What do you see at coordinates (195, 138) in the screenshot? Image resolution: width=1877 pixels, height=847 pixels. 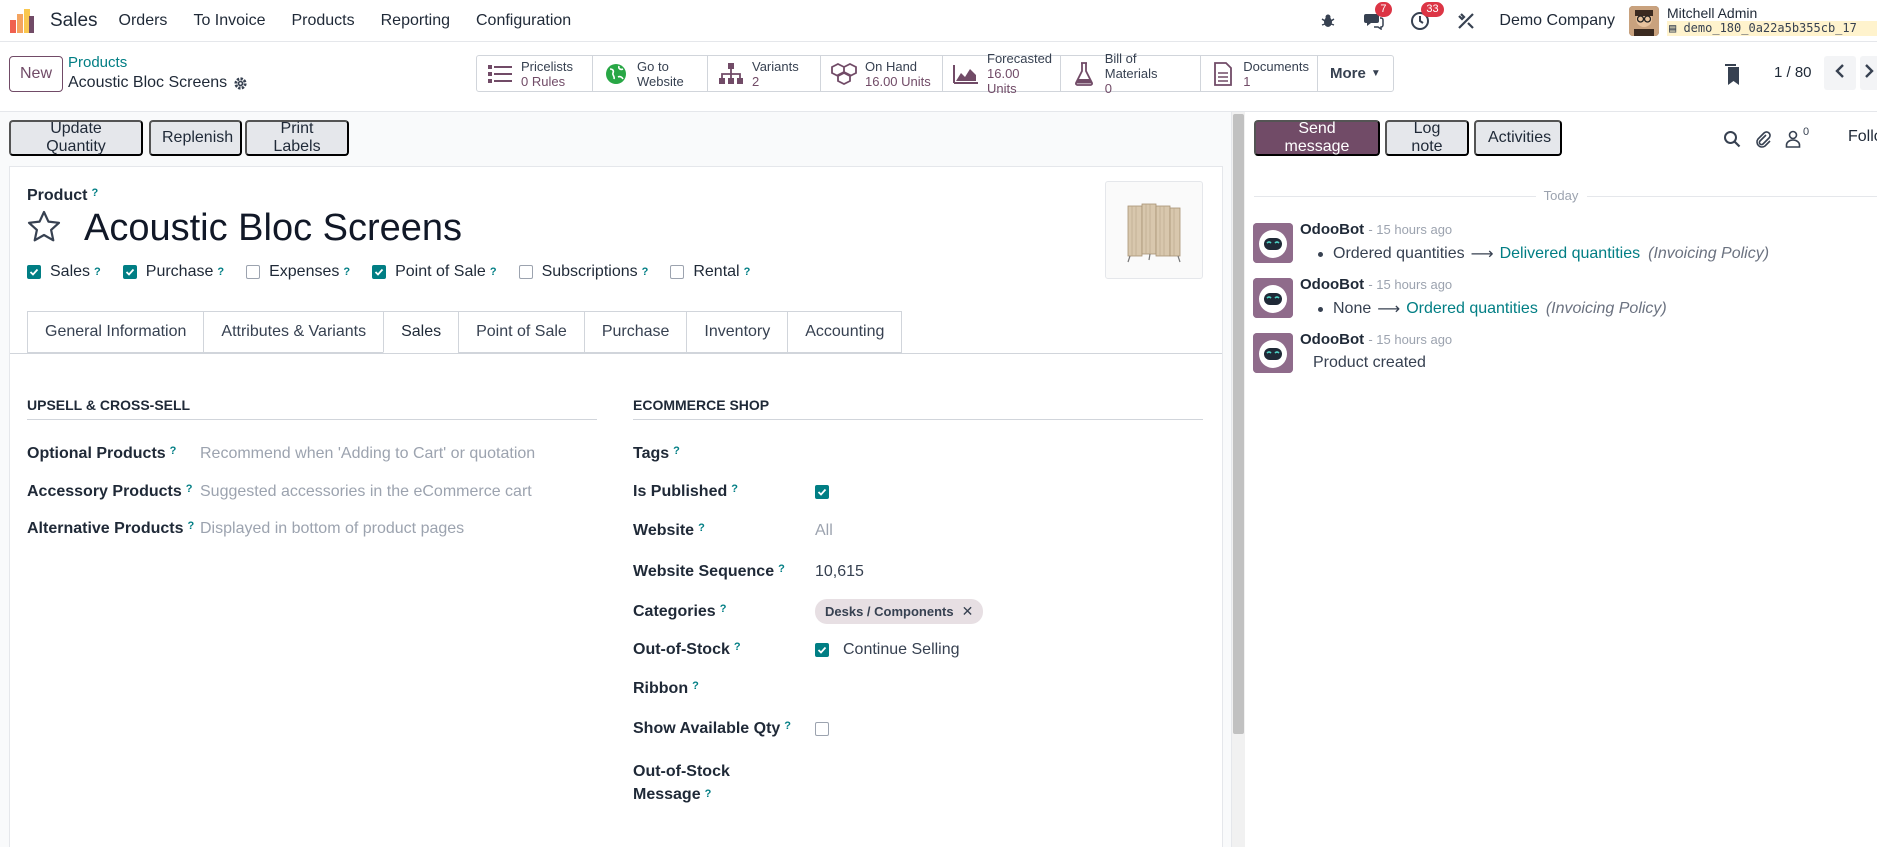 I see `replenish-button: Replenish` at bounding box center [195, 138].